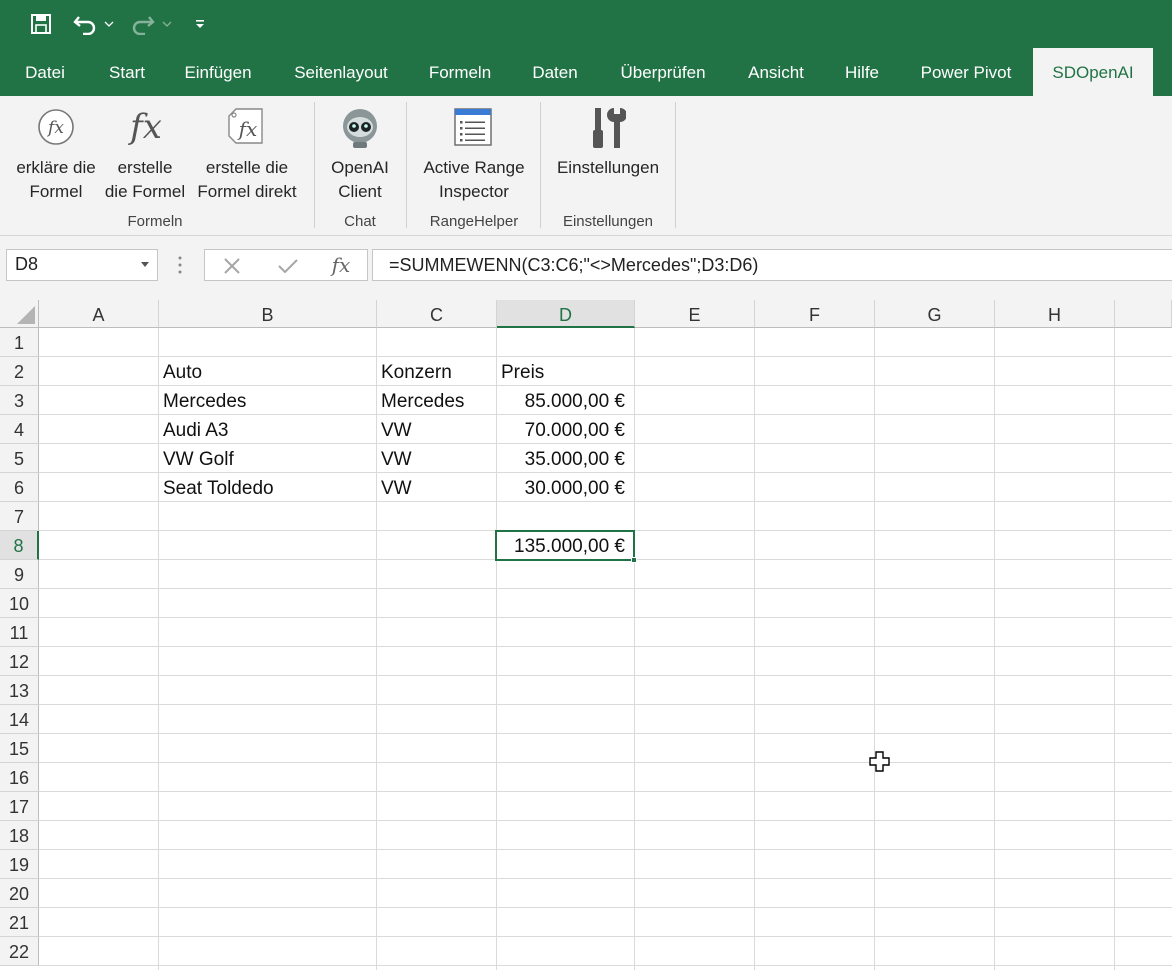 This screenshot has width=1172, height=970. I want to click on row-header-7: 7, so click(19, 516).